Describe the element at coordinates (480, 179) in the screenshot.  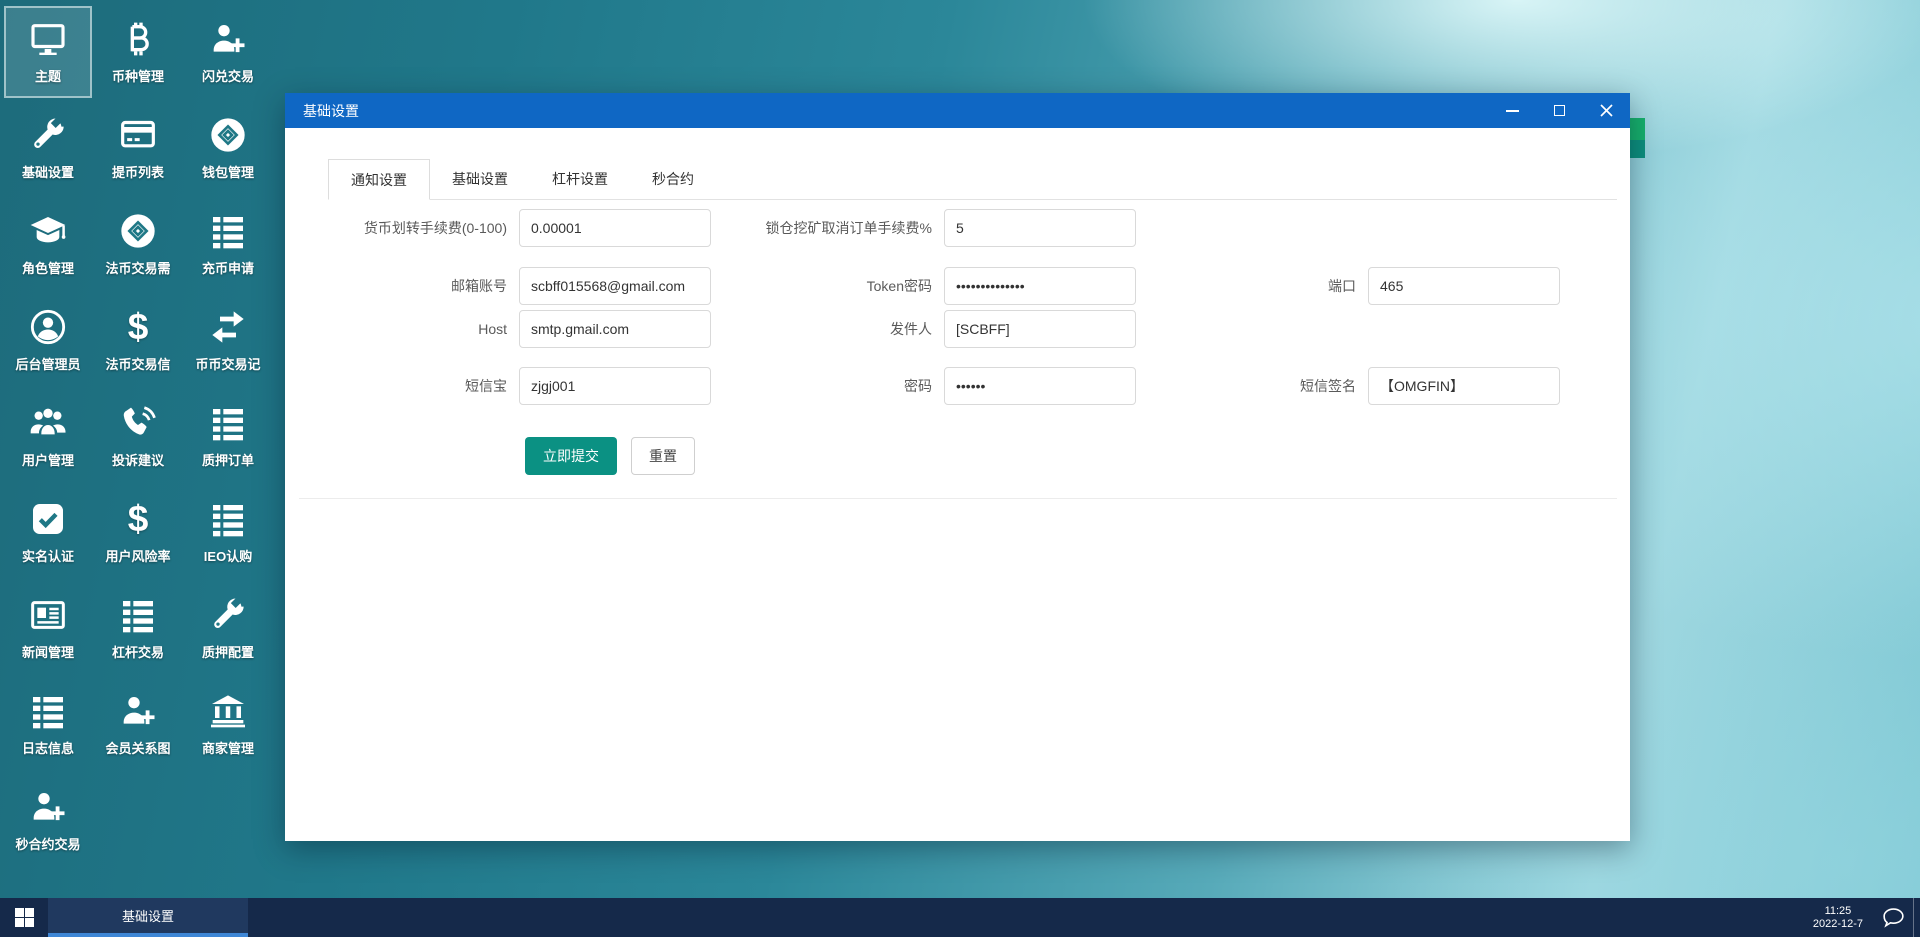
I see `settings-tab: 基础设置` at that location.